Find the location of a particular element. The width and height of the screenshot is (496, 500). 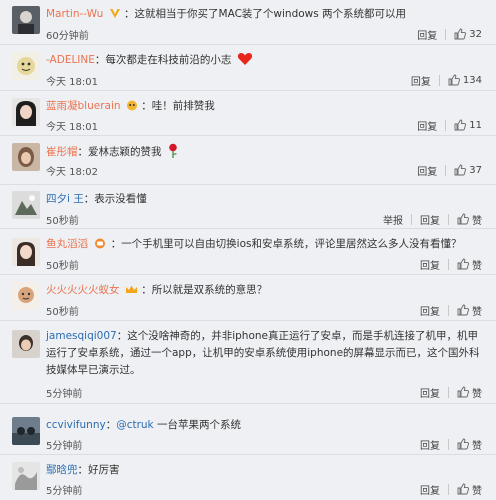

comment-text: 鱼丸滔滔 ：一个手机里可以自由切换ios和安卓系统，评论里居然这么多人没有看懂？ is located at coordinates (254, 244).